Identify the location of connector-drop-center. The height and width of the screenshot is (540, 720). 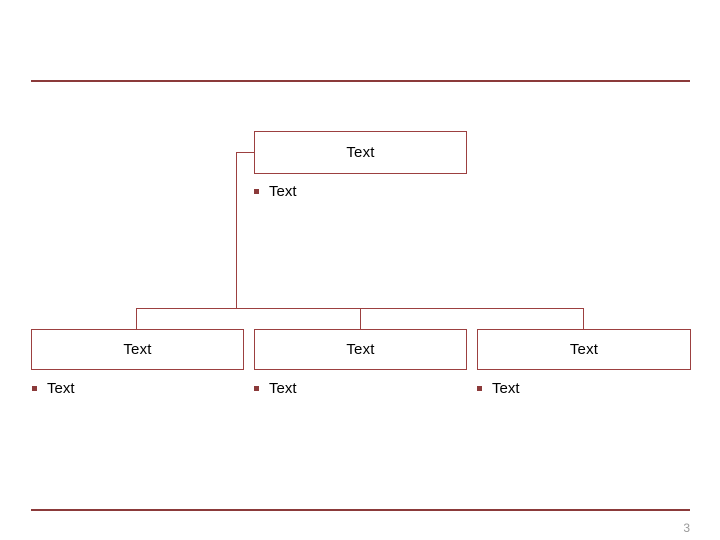
(360, 319).